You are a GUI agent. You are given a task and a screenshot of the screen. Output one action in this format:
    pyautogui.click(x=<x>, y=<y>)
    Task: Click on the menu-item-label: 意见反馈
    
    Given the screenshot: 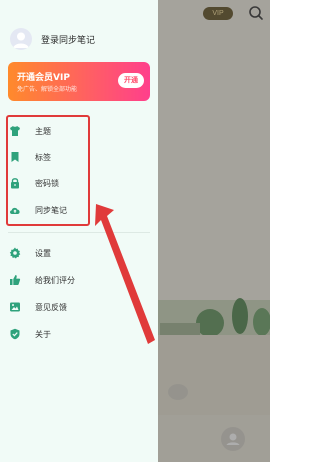 What is the action you would take?
    pyautogui.click(x=51, y=307)
    